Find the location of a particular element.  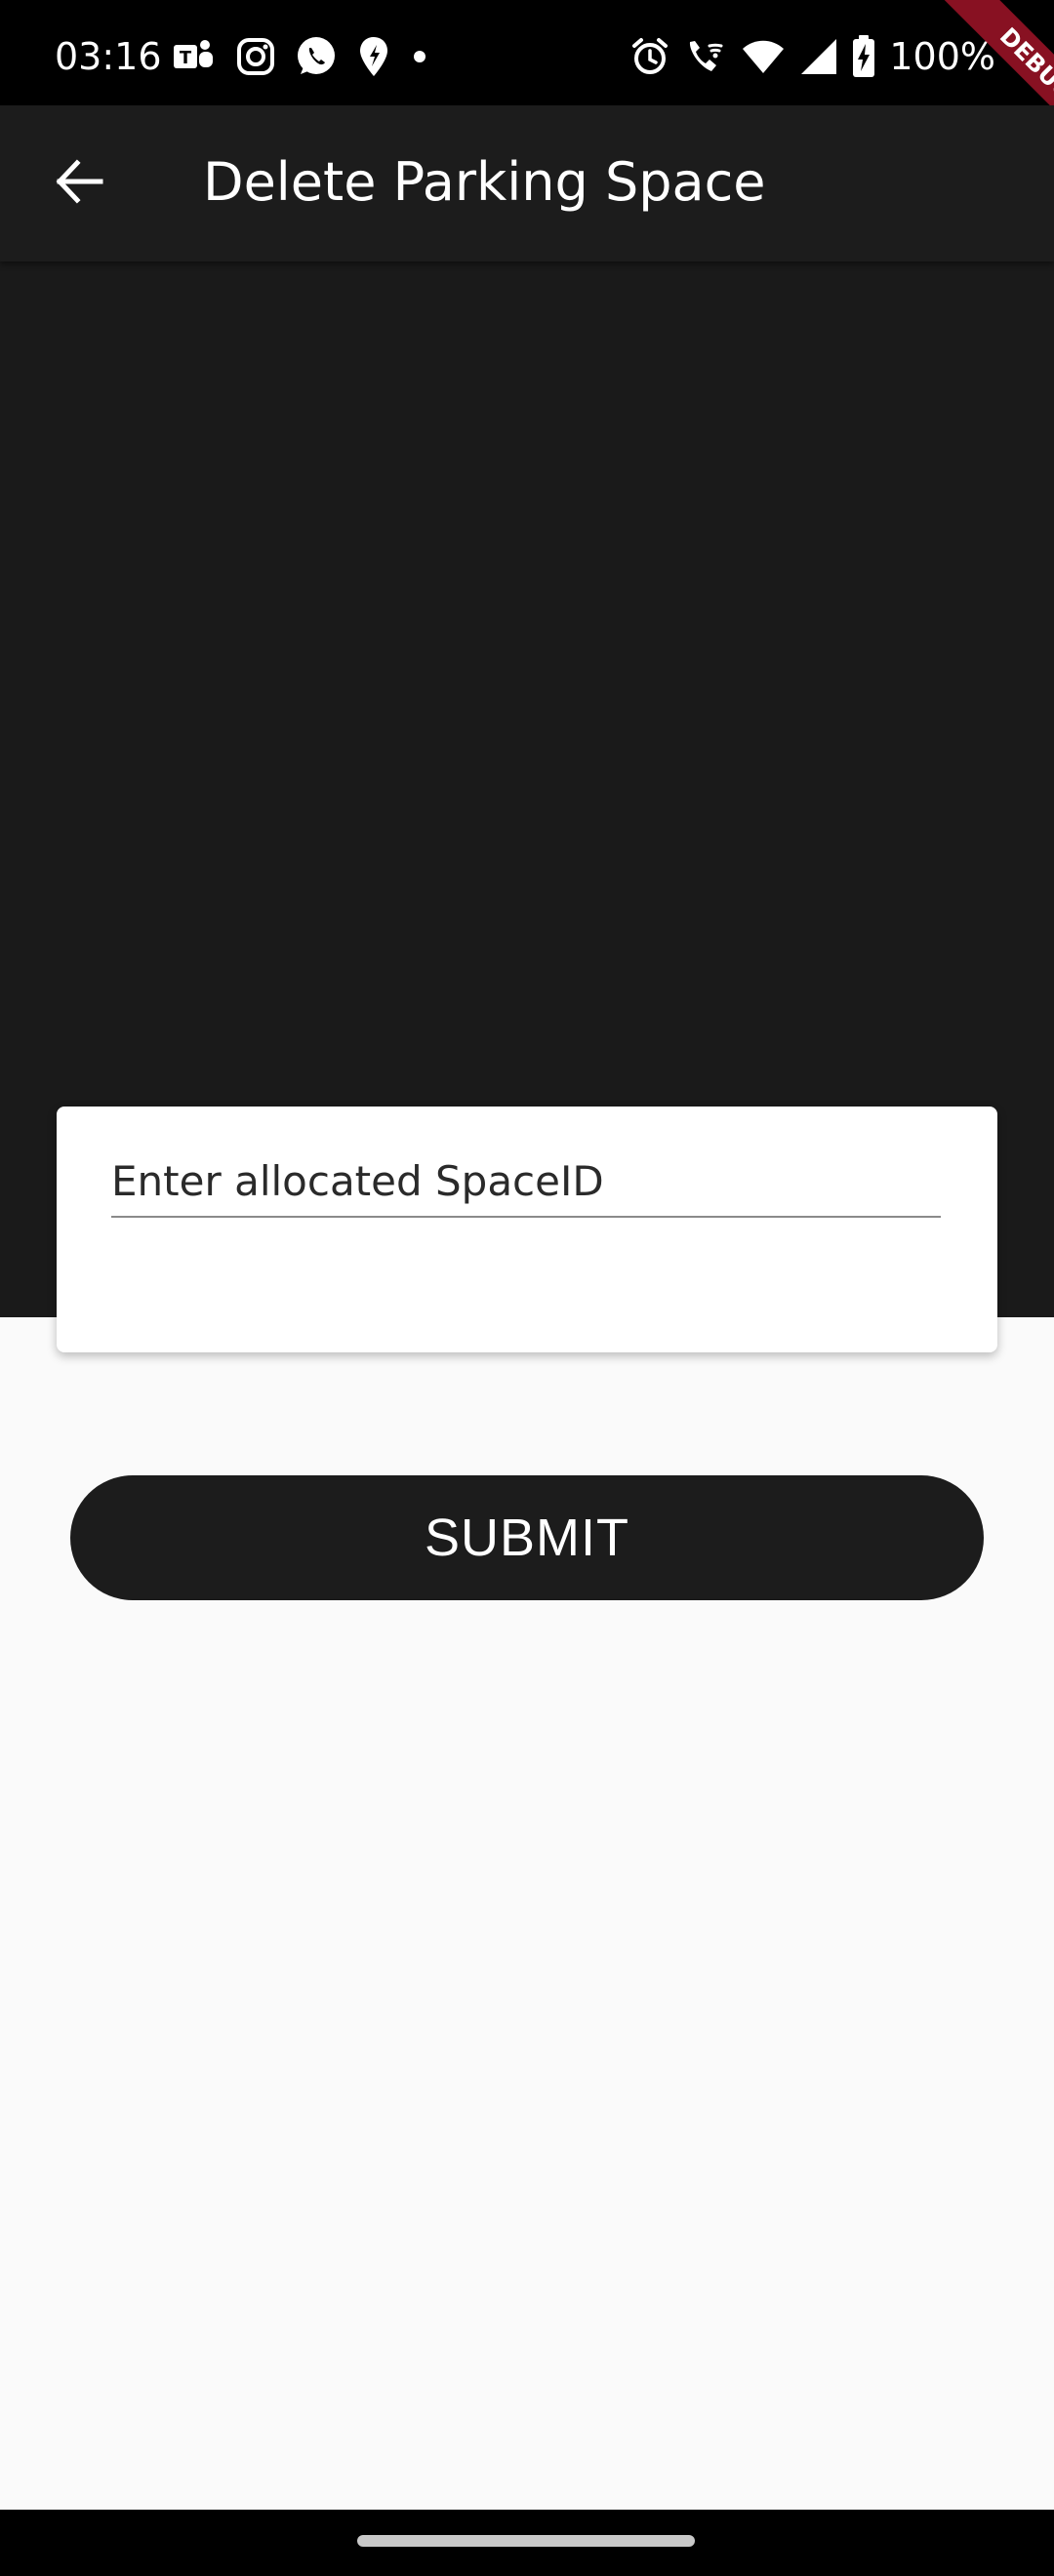

whatsapp-icon is located at coordinates (316, 56).